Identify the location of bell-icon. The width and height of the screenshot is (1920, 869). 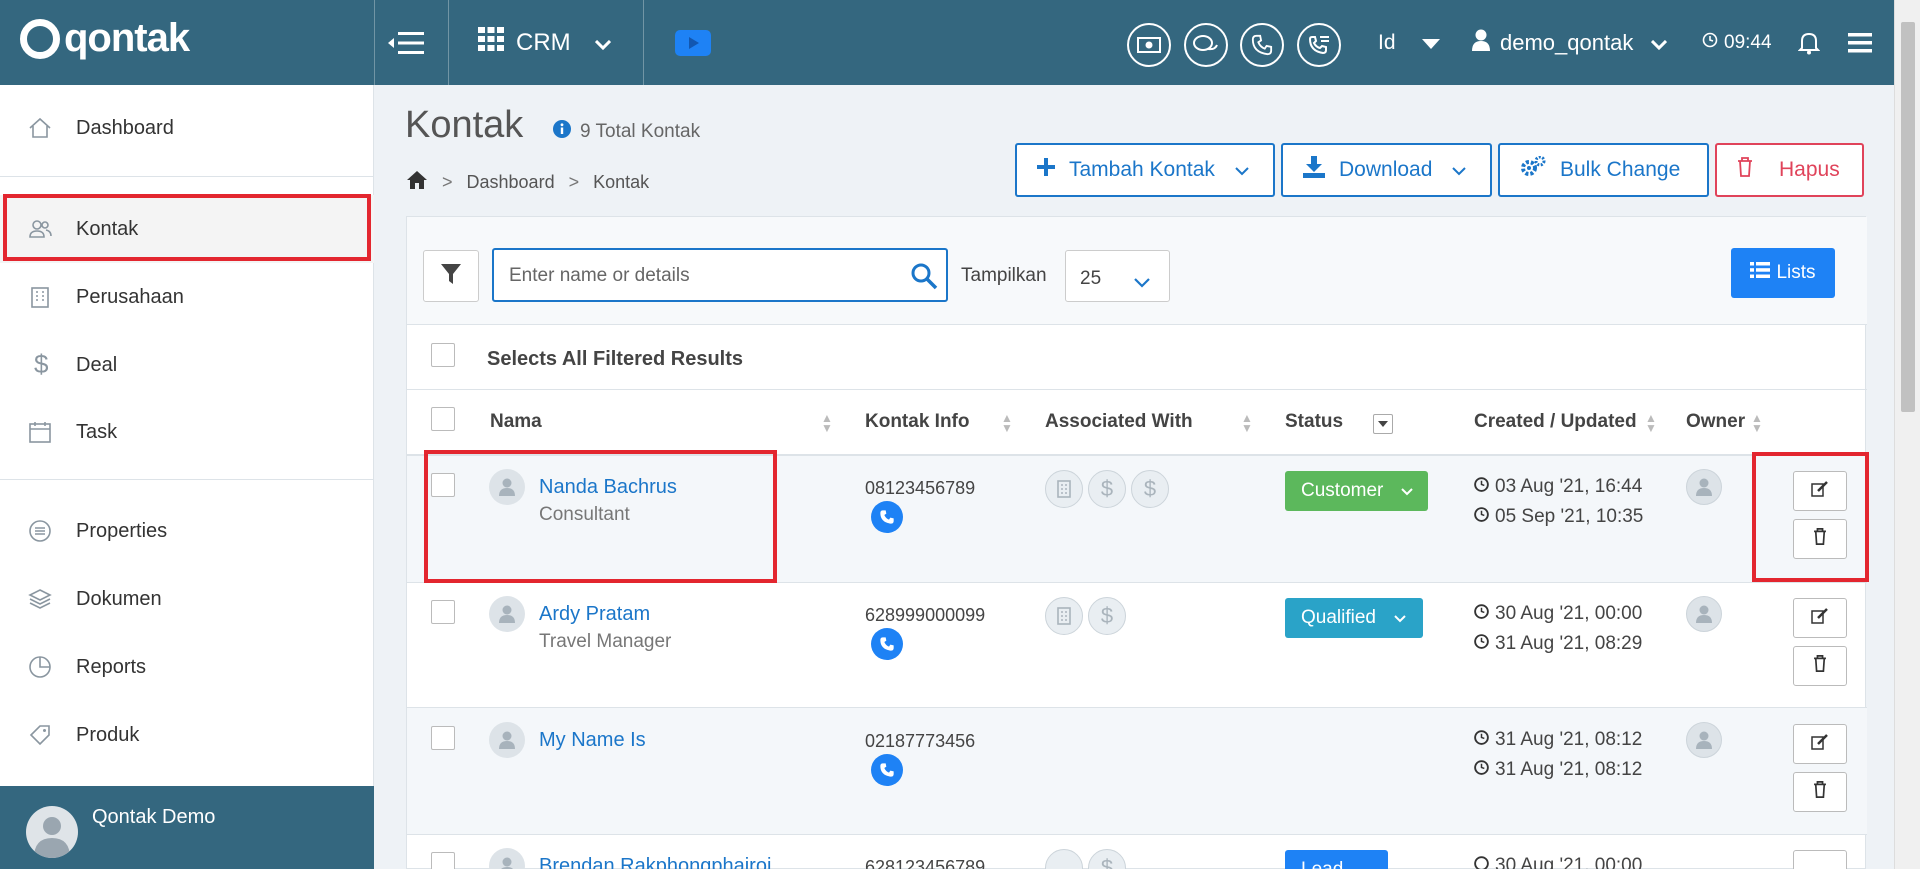
(1809, 42).